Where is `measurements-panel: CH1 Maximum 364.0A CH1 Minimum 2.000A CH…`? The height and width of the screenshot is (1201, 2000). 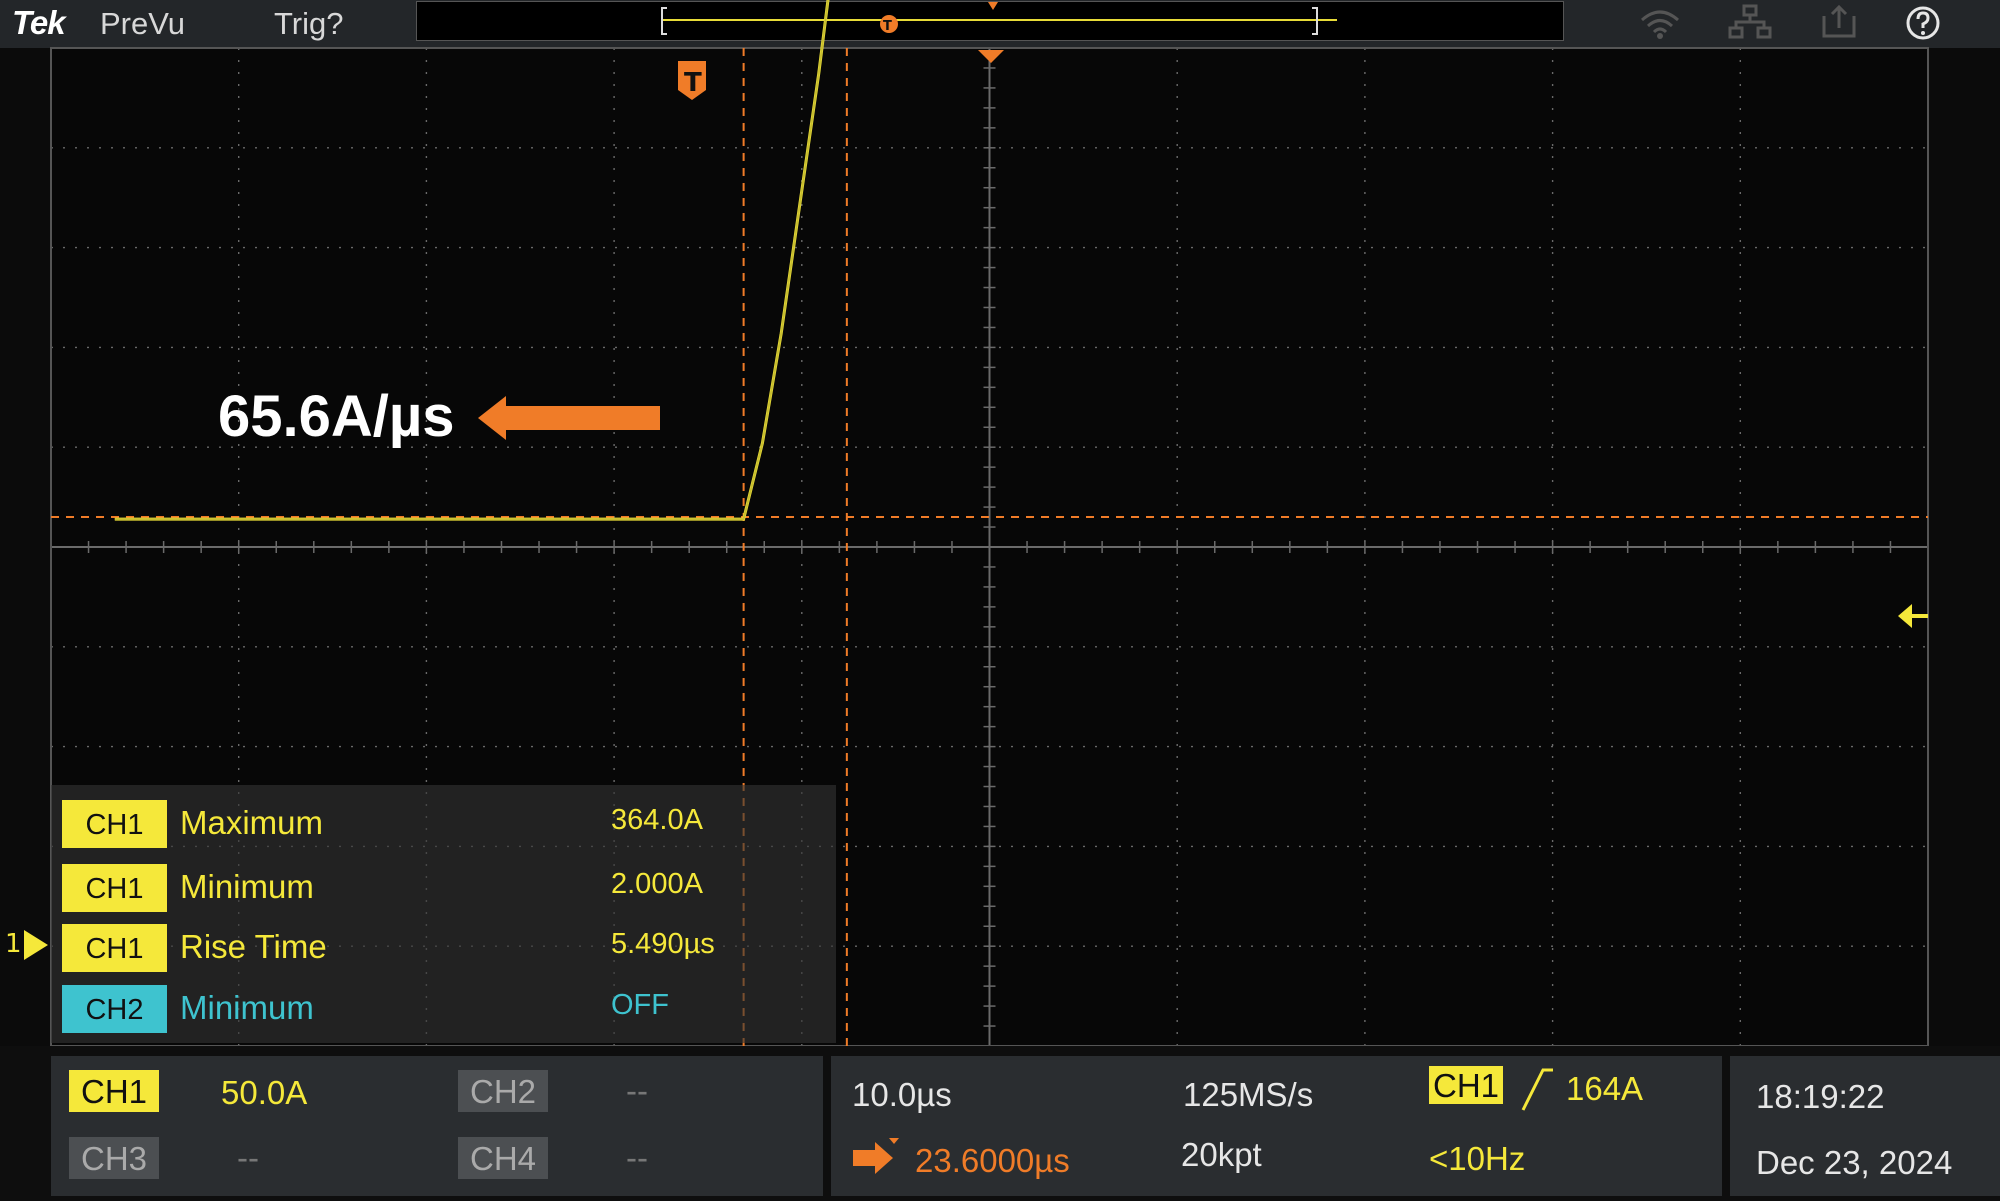 measurements-panel: CH1 Maximum 364.0A CH1 Minimum 2.000A CH… is located at coordinates (443, 914).